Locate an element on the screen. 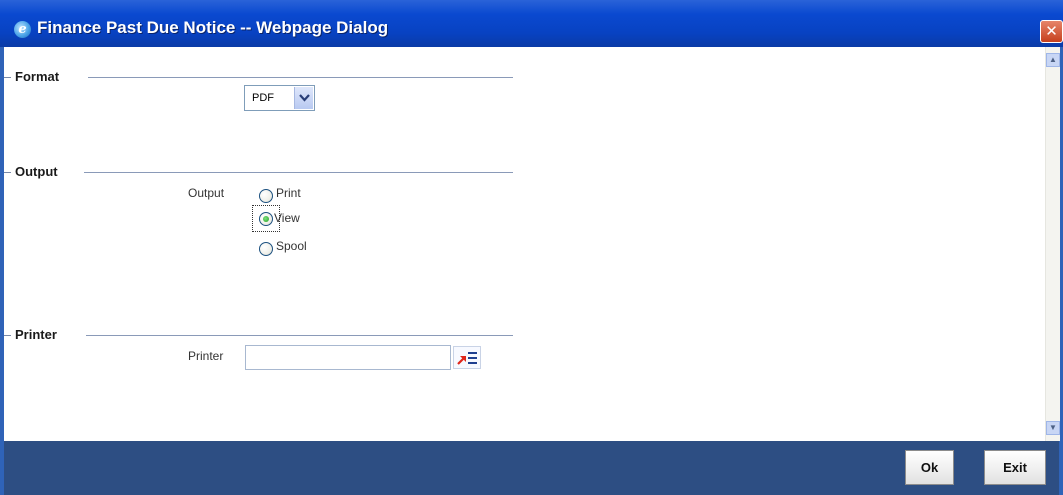  dialog-footer: Ok Exit is located at coordinates (531, 468).